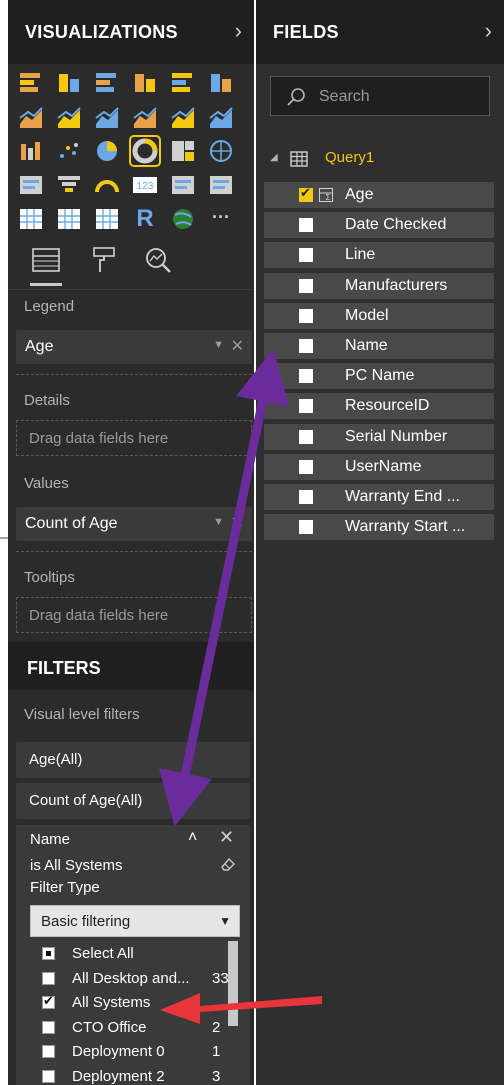 The height and width of the screenshot is (1085, 504). Describe the element at coordinates (107, 151) in the screenshot. I see `pie-chart-icon` at that location.